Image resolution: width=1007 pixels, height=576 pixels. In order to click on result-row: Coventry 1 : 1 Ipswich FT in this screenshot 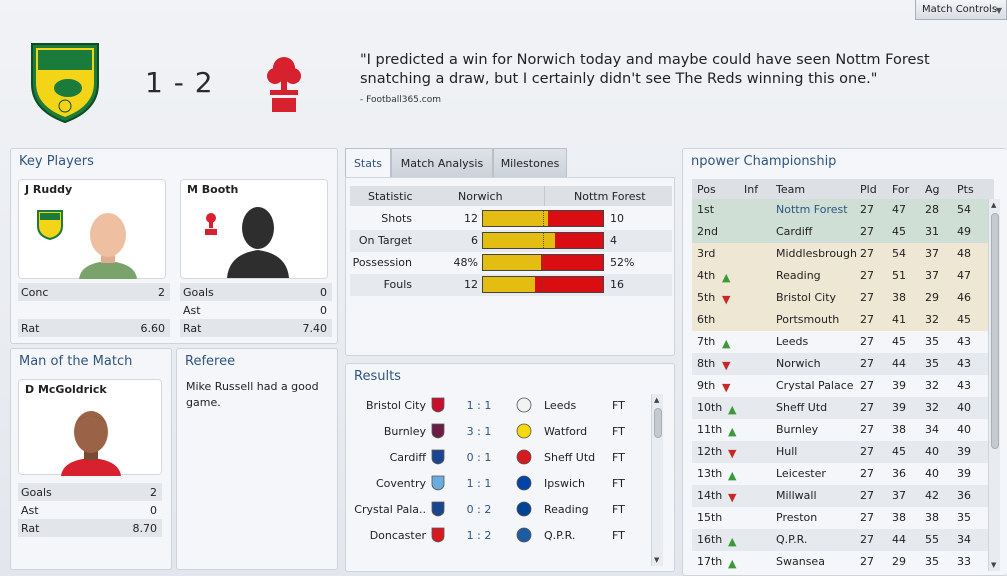, I will do `click(499, 484)`.